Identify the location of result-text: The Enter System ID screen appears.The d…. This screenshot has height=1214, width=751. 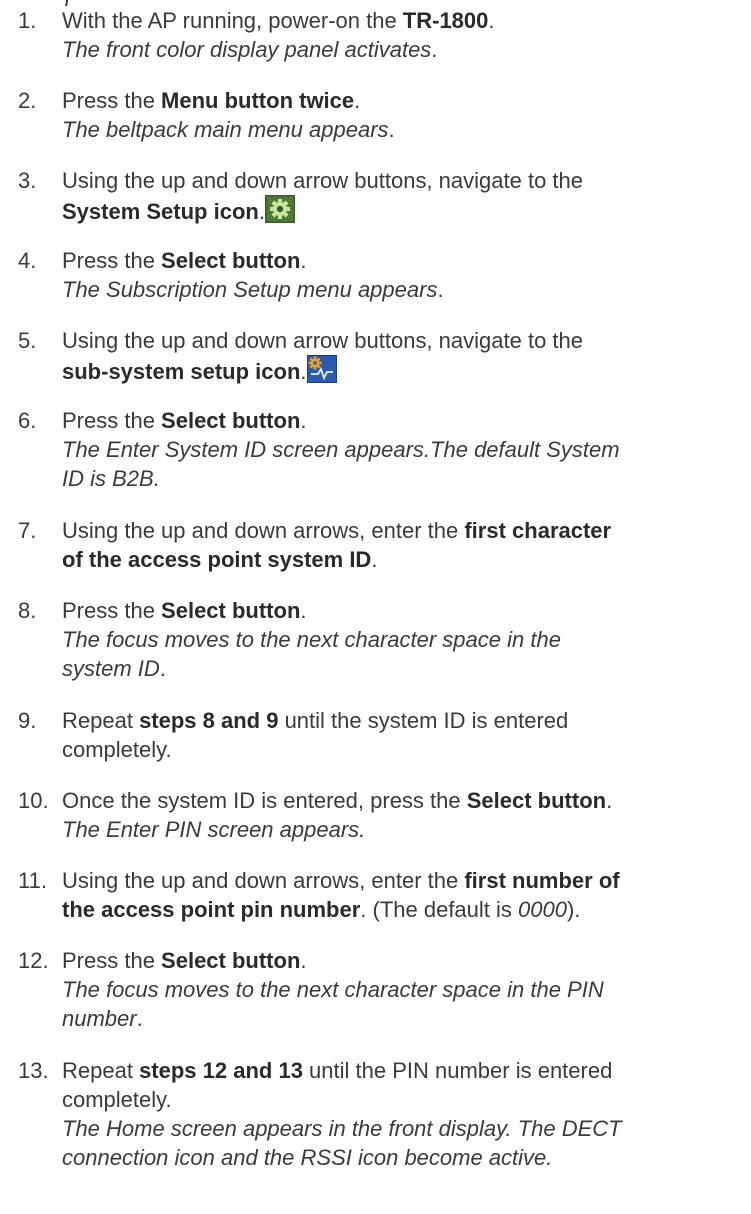
(341, 449).